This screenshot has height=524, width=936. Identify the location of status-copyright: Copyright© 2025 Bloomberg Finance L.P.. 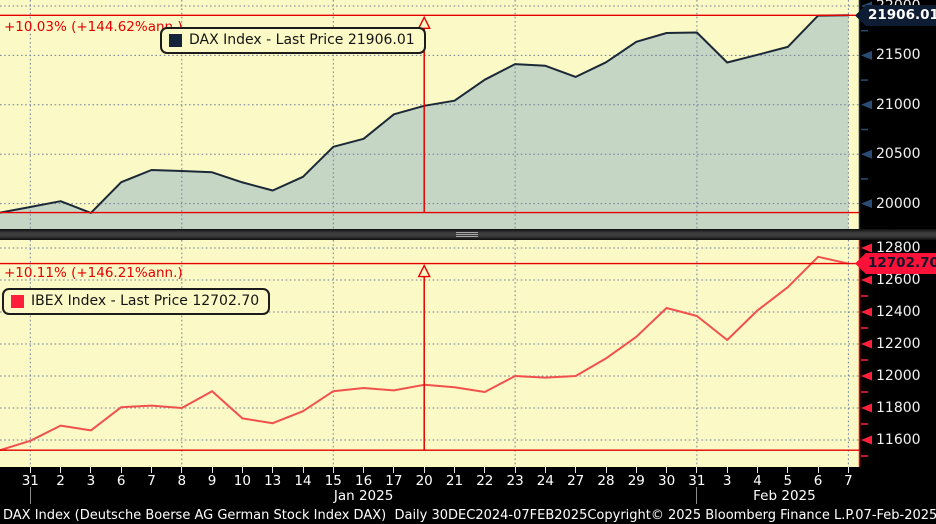
(721, 515).